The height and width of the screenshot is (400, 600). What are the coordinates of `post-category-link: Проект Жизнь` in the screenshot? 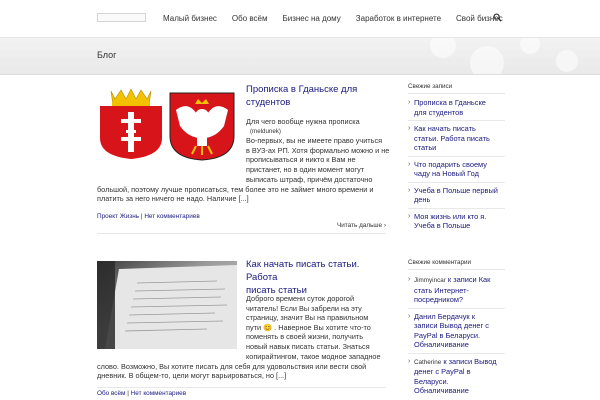 It's located at (118, 216).